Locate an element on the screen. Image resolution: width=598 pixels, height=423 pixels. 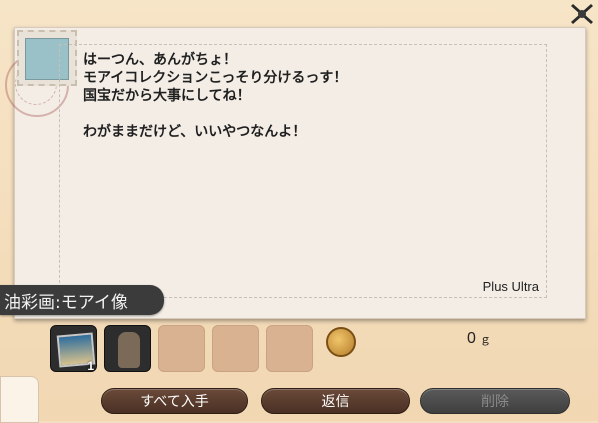
gil-amount: 0ｇ is located at coordinates (479, 339).